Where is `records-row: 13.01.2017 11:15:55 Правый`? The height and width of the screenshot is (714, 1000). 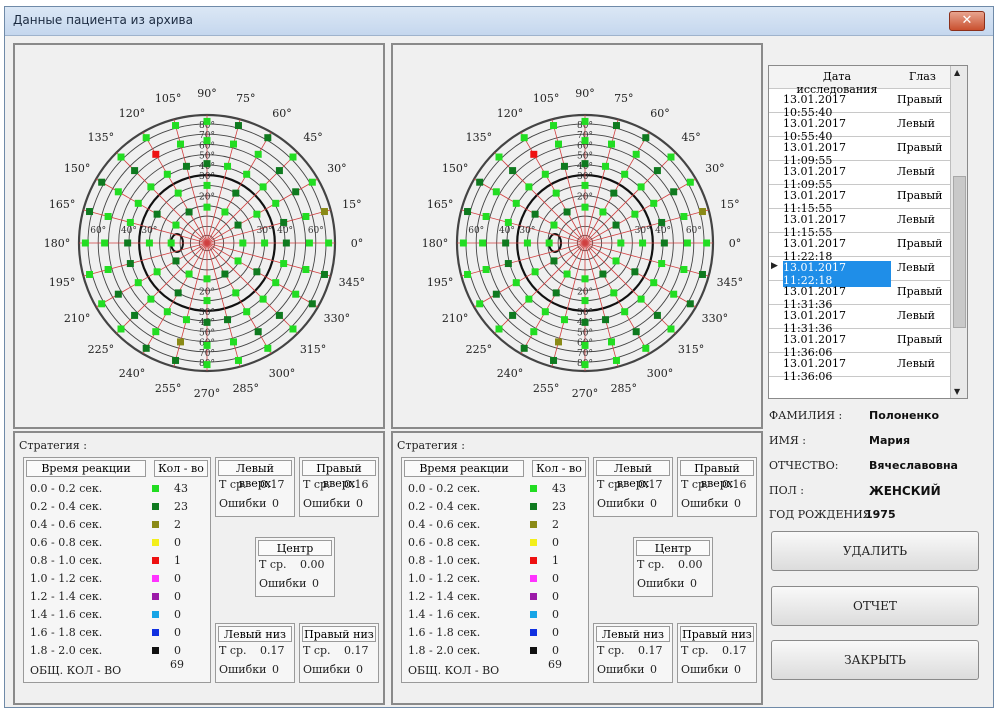
records-row: 13.01.2017 11:15:55 Правый is located at coordinates (861, 199).